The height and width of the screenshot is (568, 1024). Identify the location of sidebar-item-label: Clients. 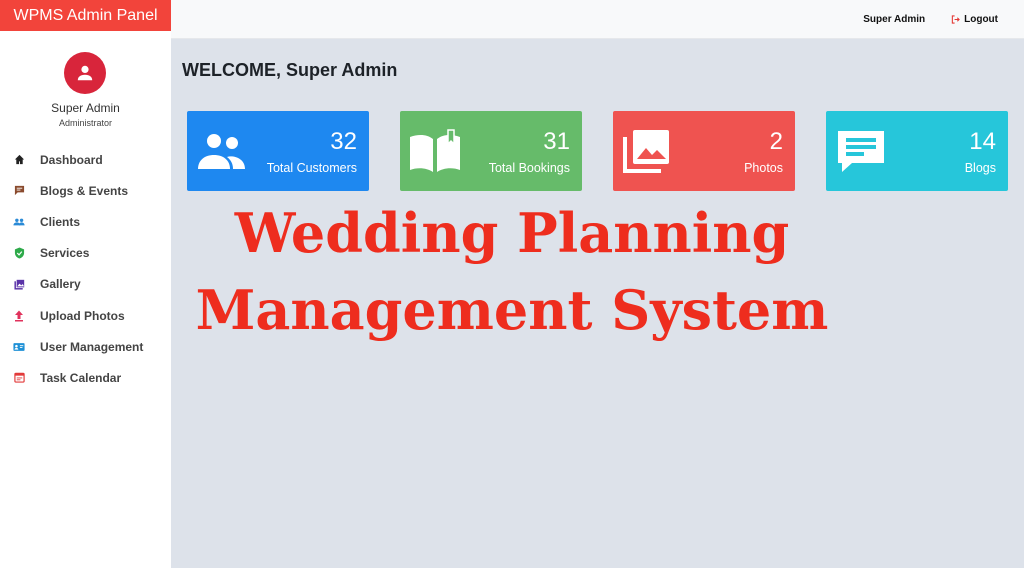
(60, 221).